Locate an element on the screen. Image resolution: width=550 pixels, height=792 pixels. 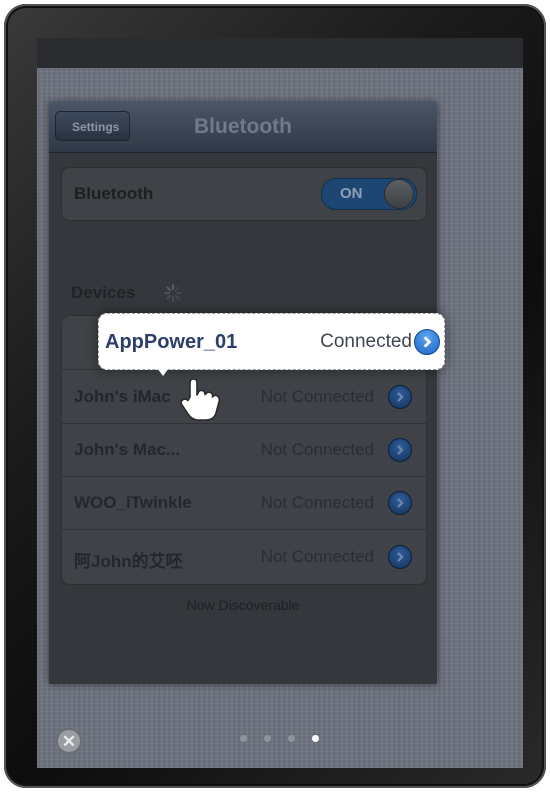
bluetooth-label: Bluetooth is located at coordinates (114, 193).